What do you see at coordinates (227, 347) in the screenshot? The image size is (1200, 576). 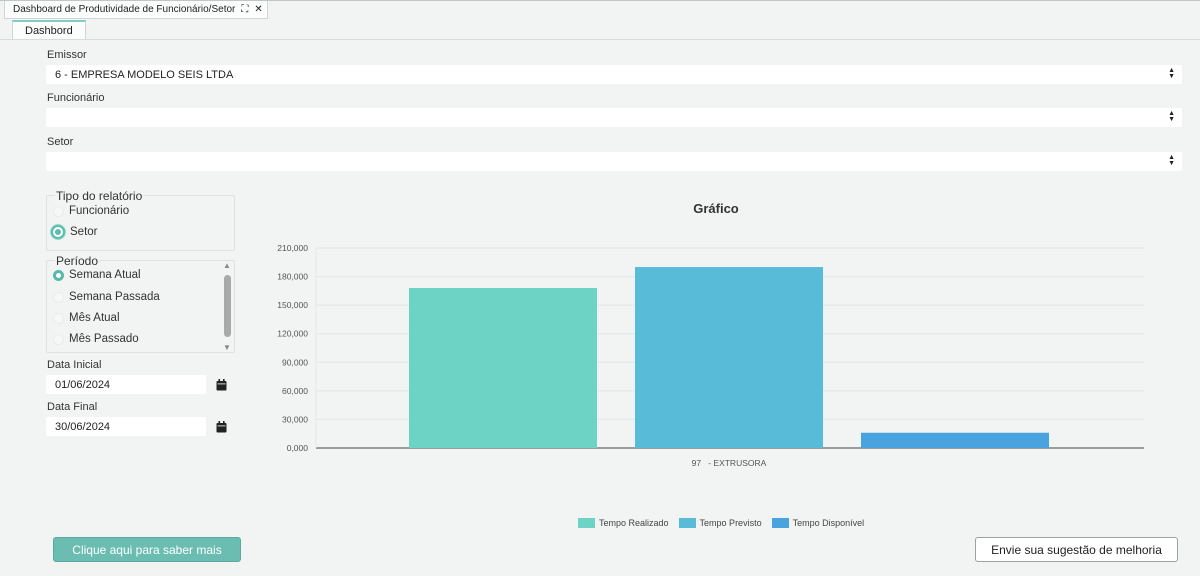 I see `scroll-down-icon: ▼` at bounding box center [227, 347].